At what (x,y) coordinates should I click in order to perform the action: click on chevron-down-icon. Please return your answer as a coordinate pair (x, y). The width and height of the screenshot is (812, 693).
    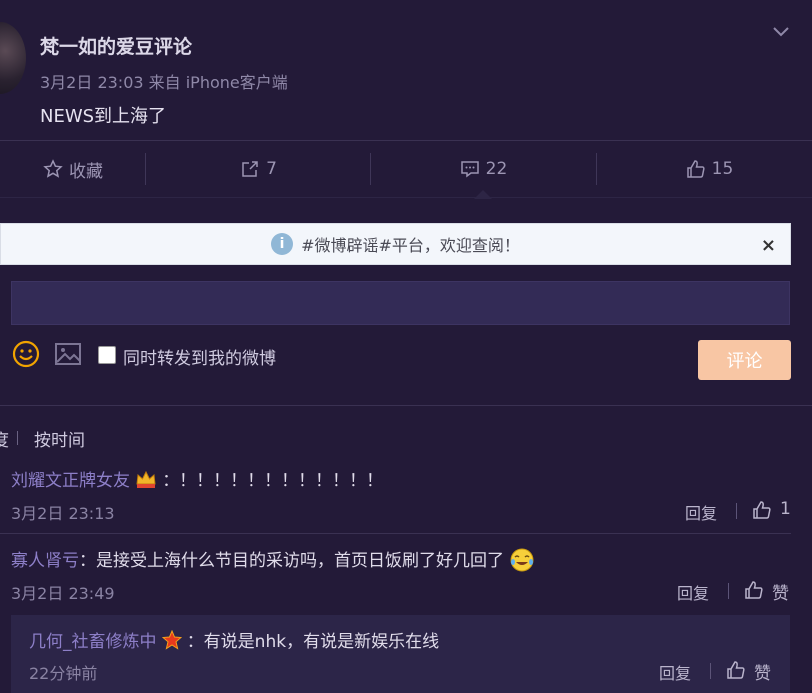
    Looking at the image, I should click on (781, 31).